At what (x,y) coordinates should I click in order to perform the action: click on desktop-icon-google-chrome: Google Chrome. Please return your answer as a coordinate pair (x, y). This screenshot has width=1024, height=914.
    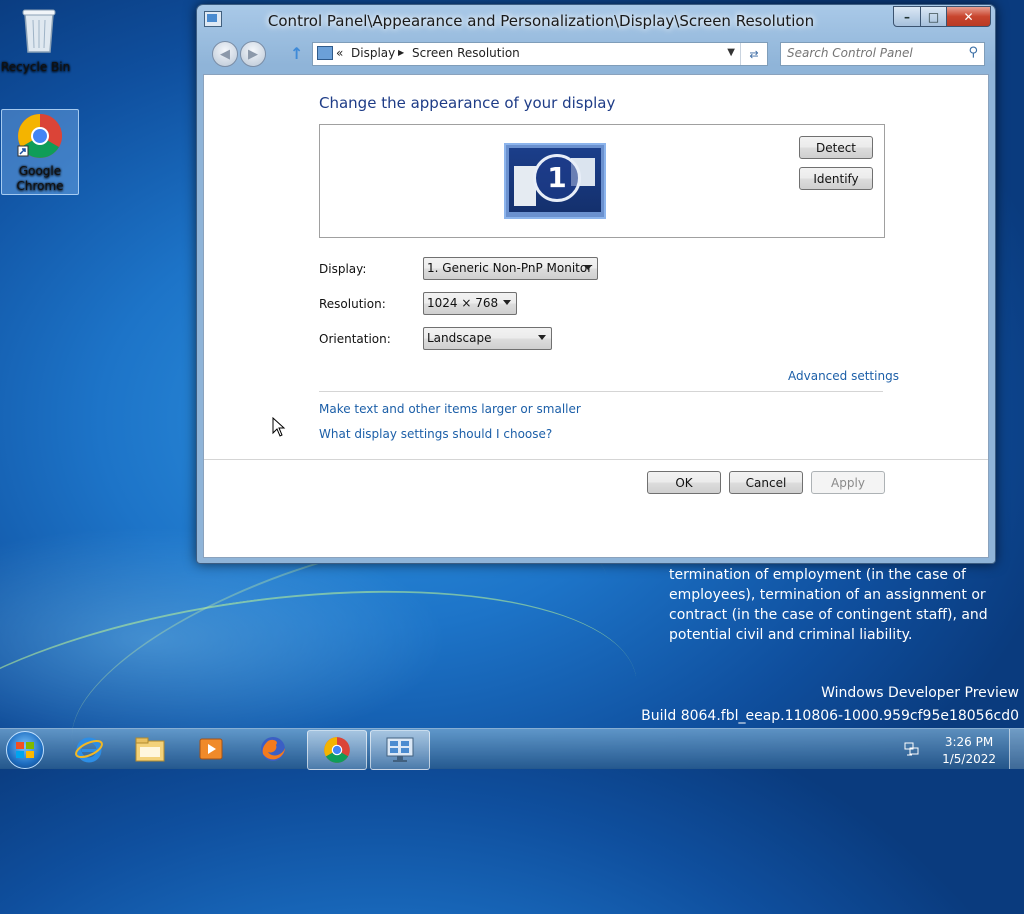
    Looking at the image, I should click on (40, 152).